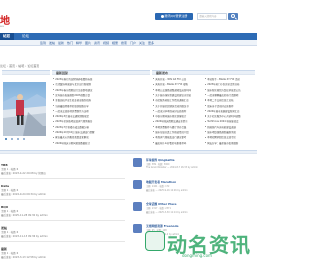  What do you see at coordinates (97, 43) in the screenshot?
I see `subnav-link: 资讯` at bounding box center [97, 43].